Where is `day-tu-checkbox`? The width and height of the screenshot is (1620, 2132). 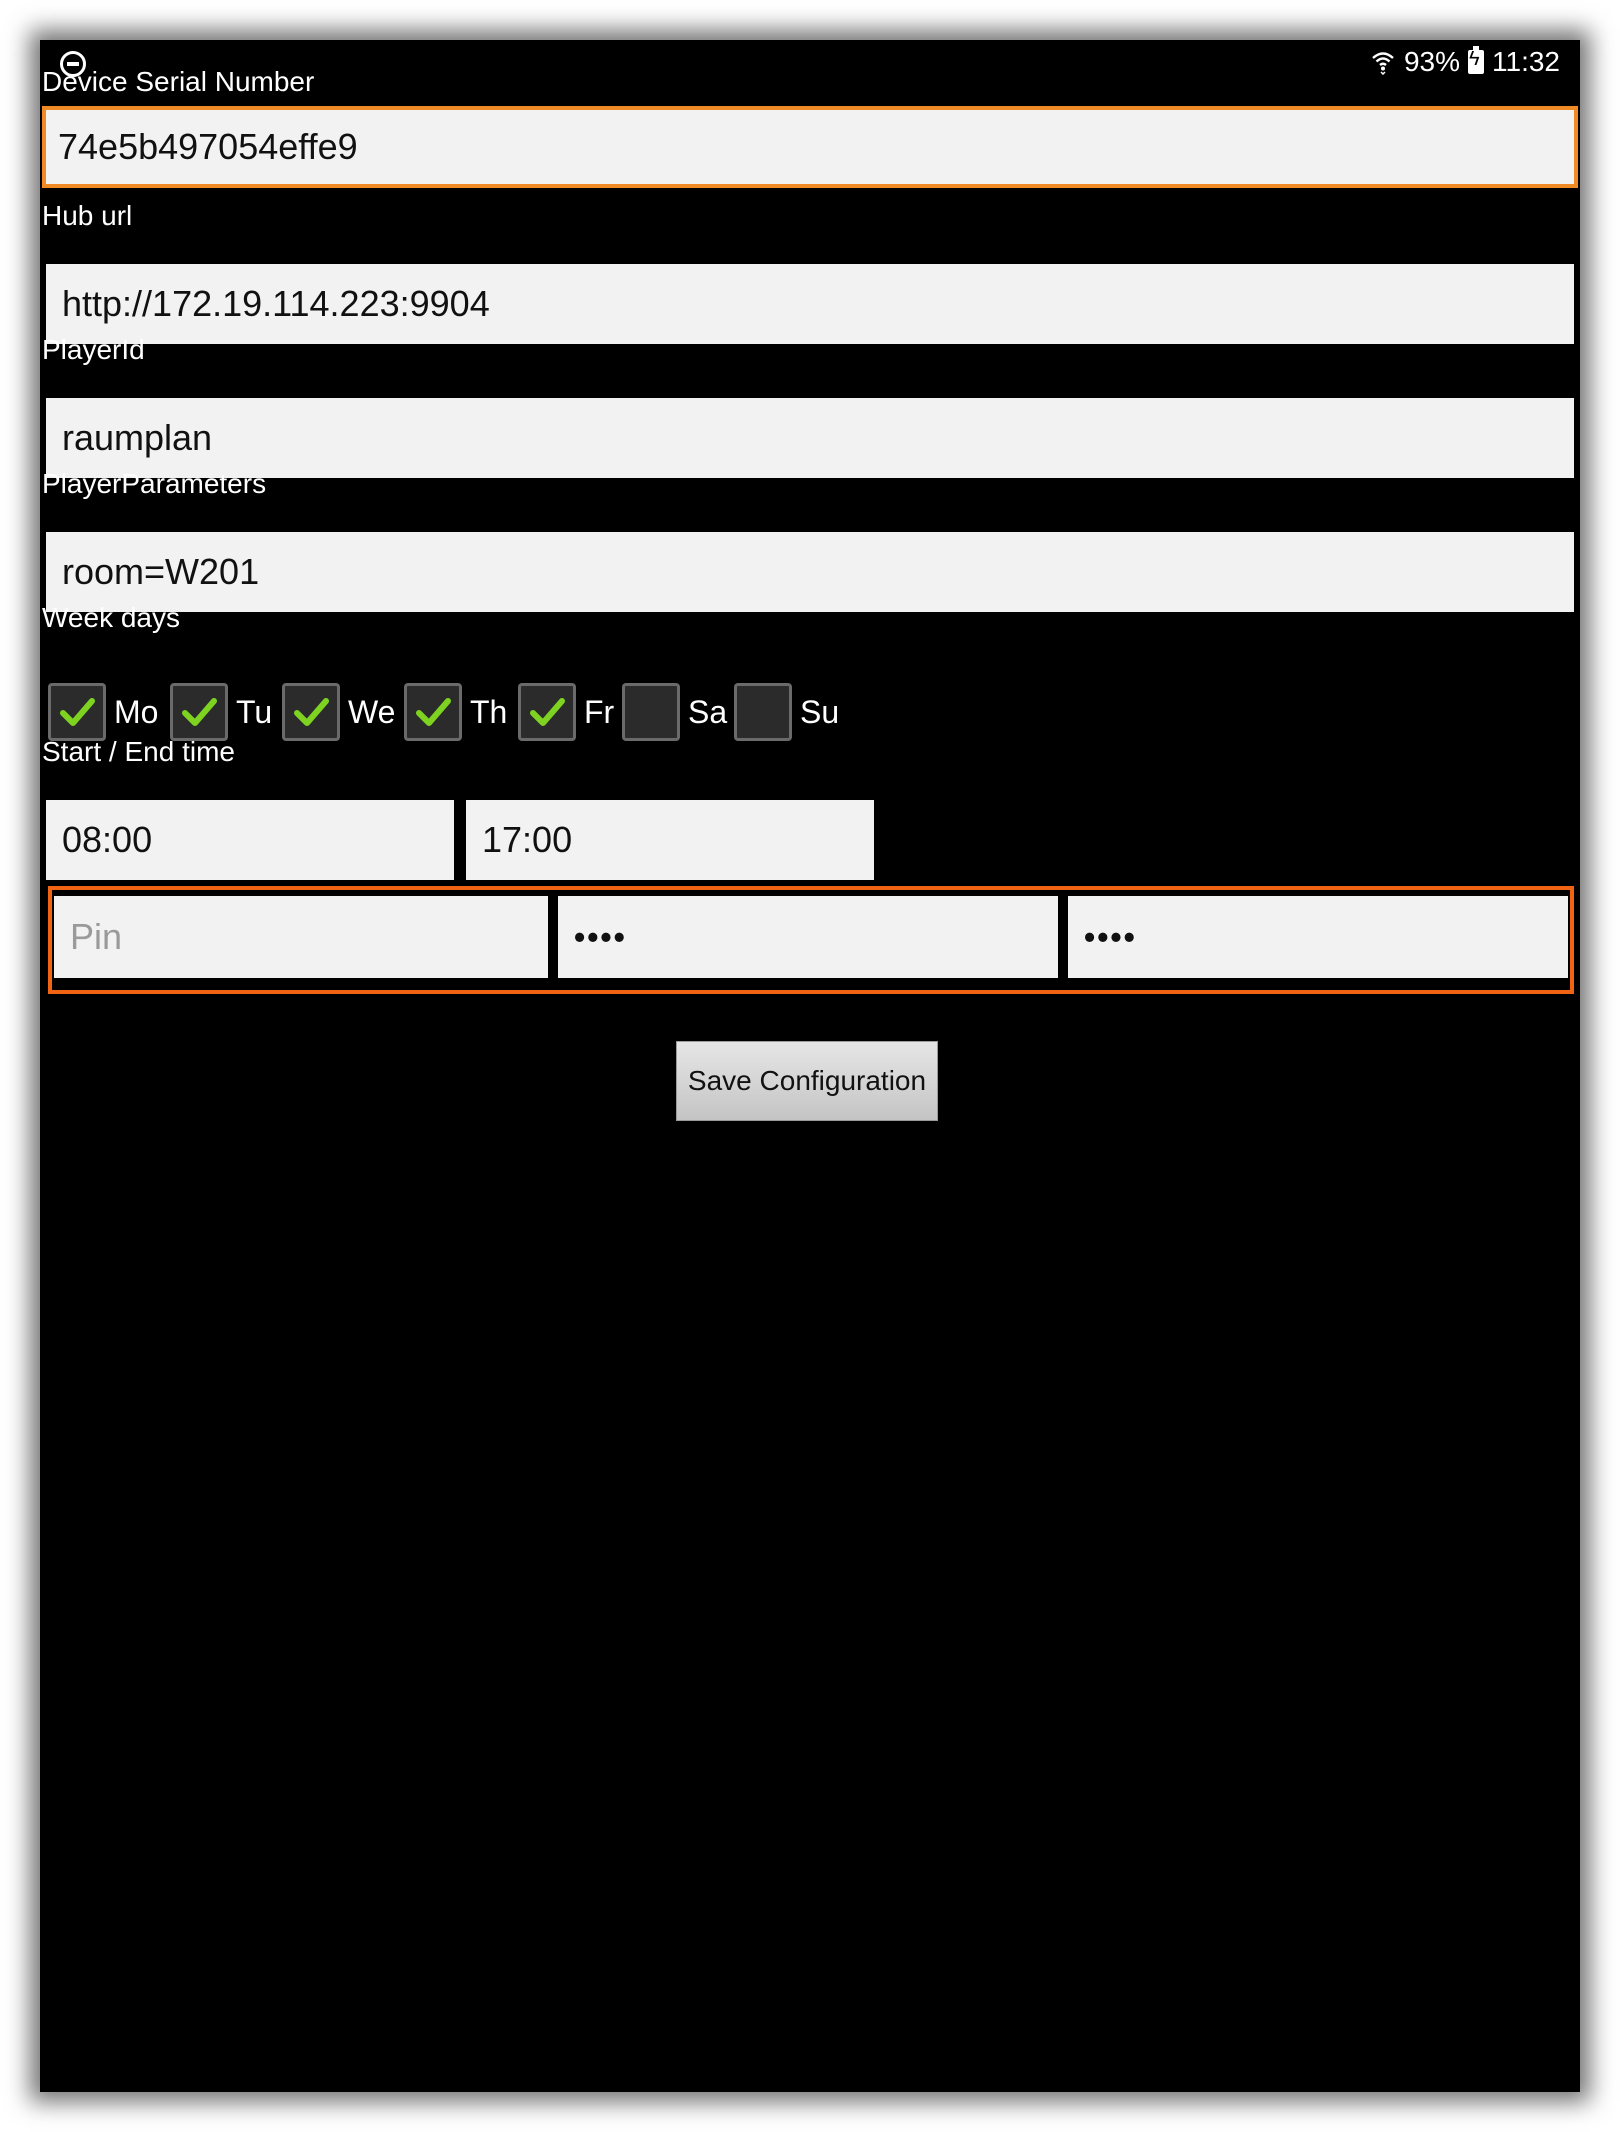 day-tu-checkbox is located at coordinates (199, 712).